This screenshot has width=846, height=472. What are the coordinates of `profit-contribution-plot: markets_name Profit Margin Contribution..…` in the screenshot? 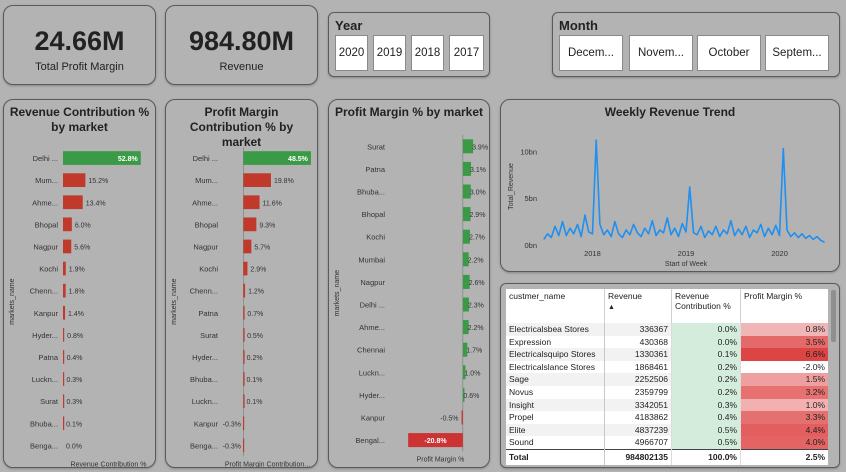 It's located at (241, 283).